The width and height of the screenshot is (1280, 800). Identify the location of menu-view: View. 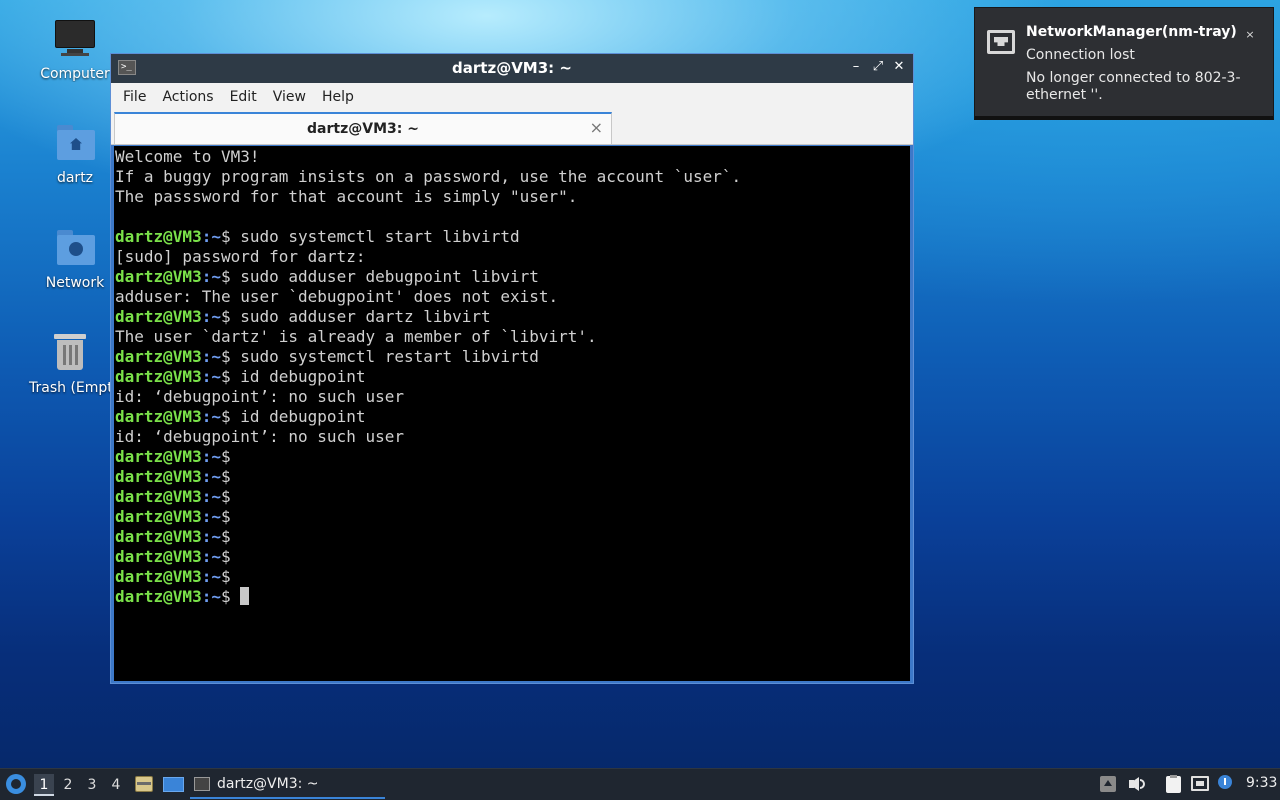
(289, 97).